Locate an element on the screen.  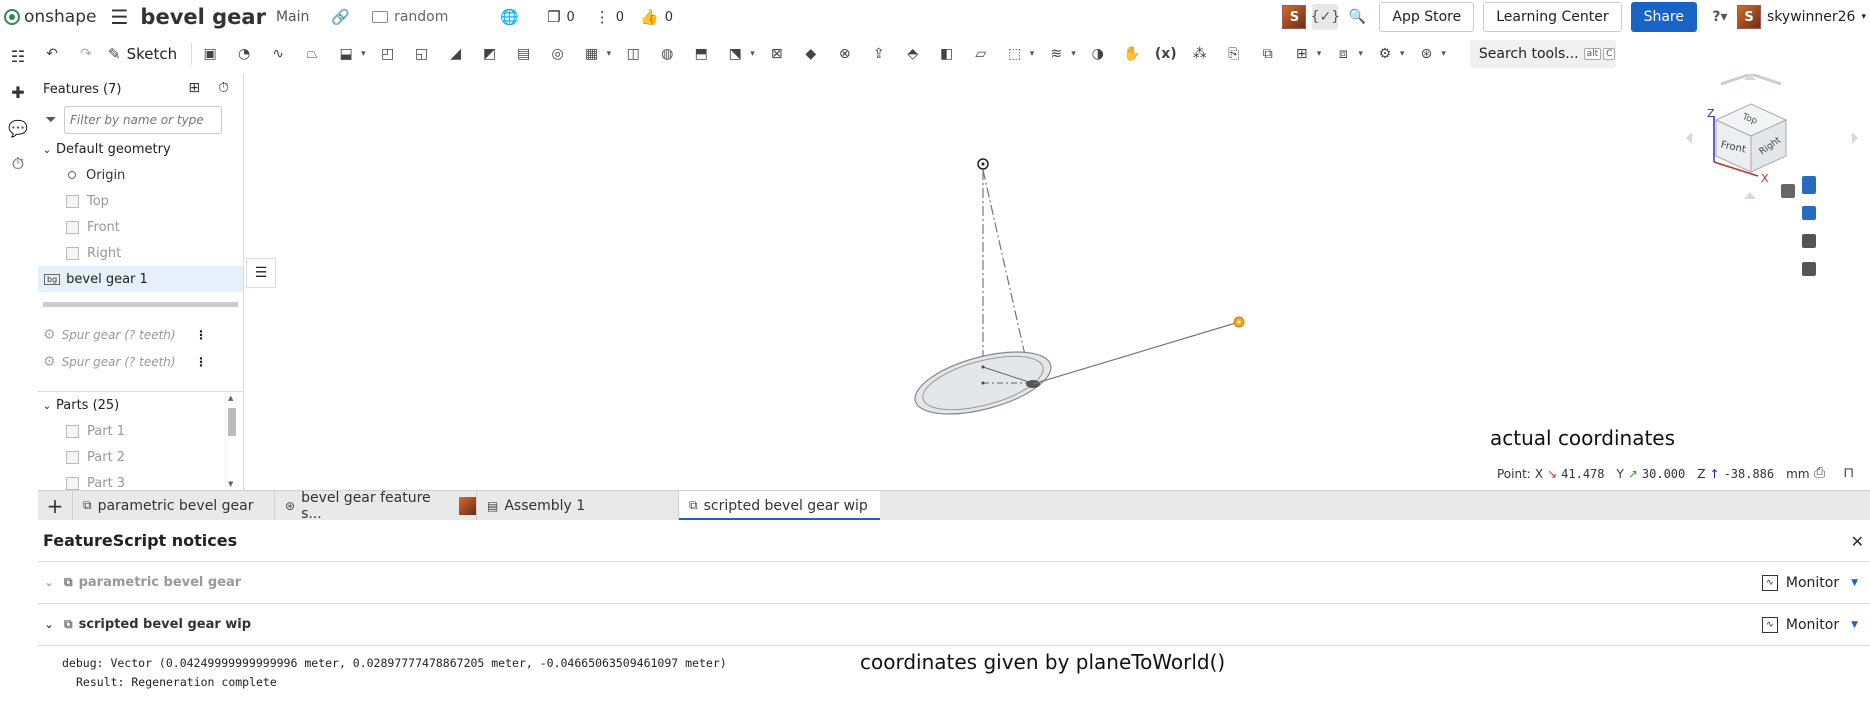
share-button: Share is located at coordinates (1663, 17).